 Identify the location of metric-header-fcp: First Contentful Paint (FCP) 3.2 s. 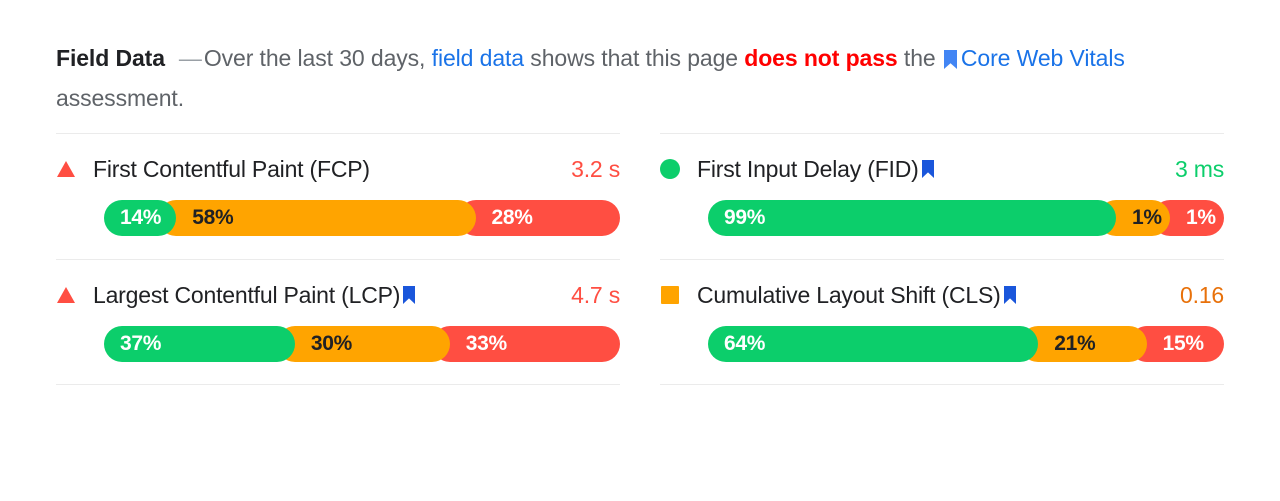
(338, 169).